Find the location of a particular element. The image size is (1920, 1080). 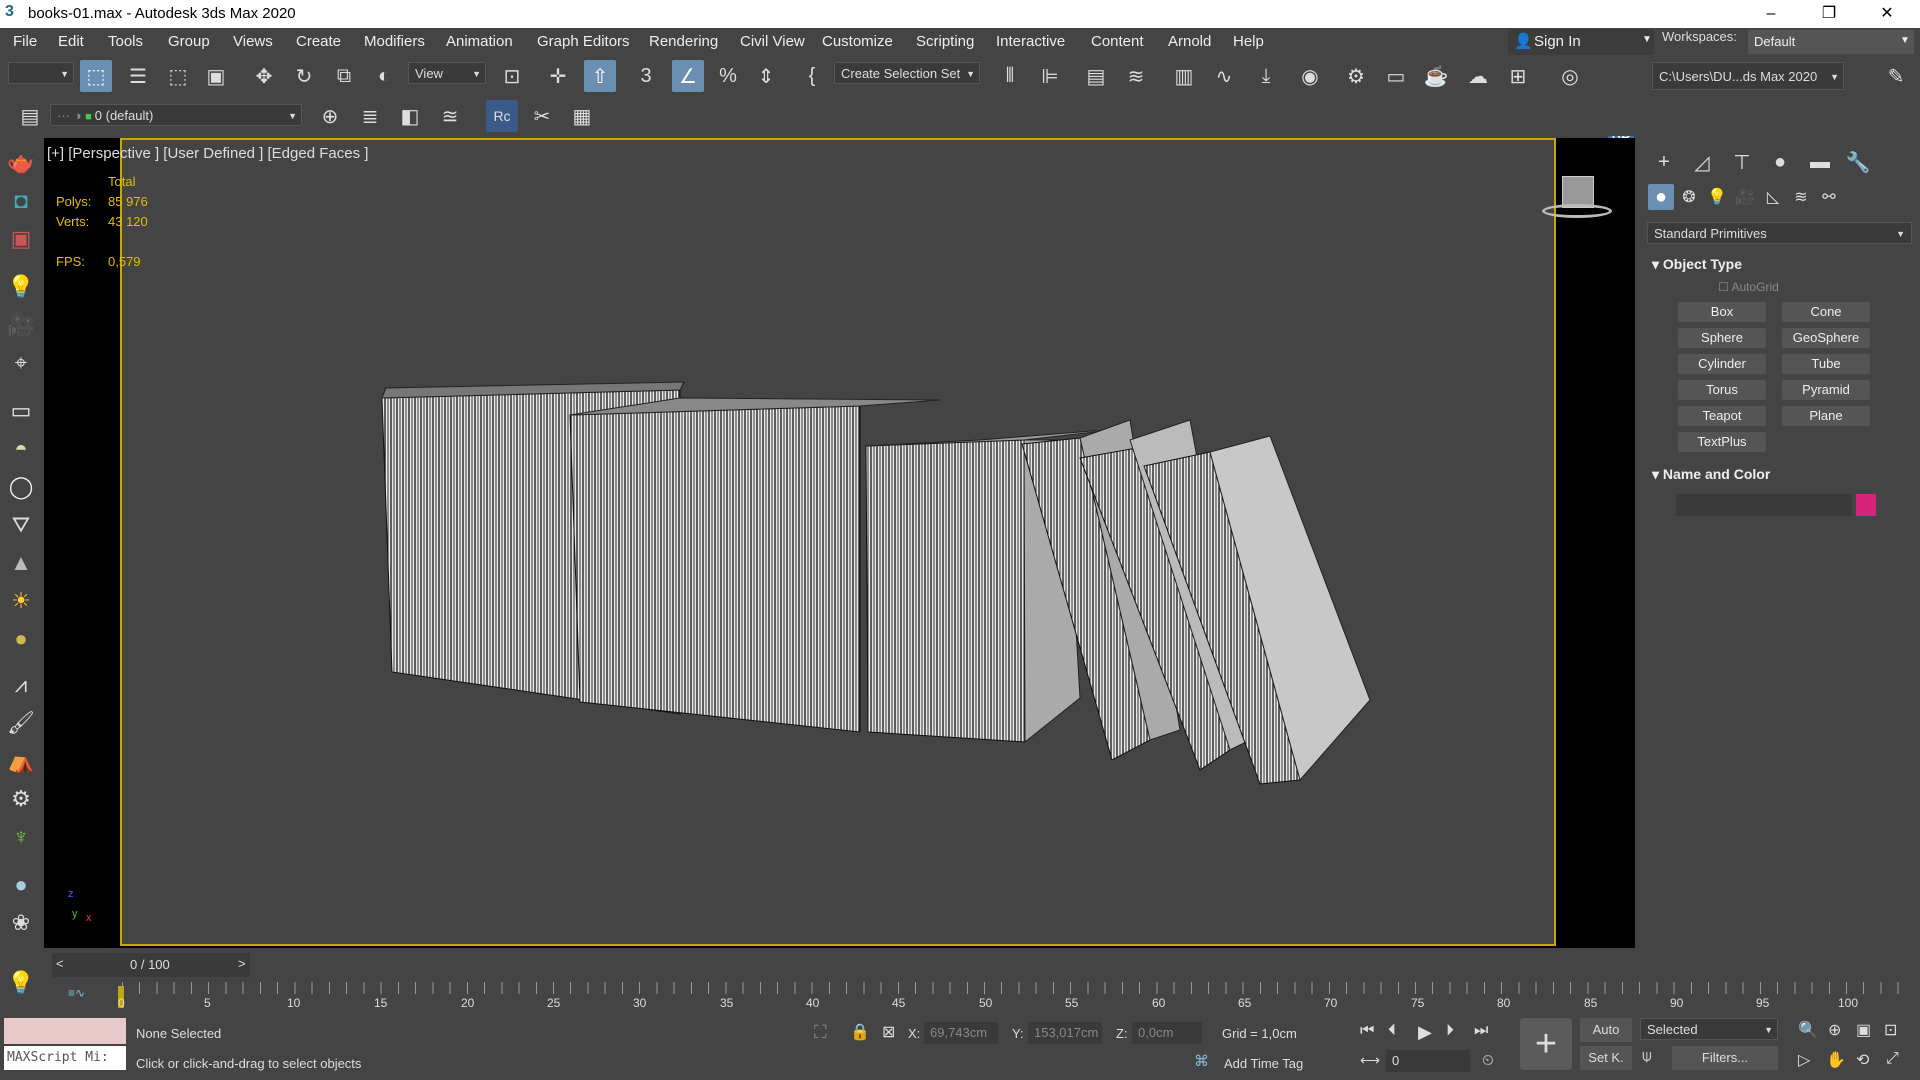

create-tab-icon: + is located at coordinates (1664, 162).